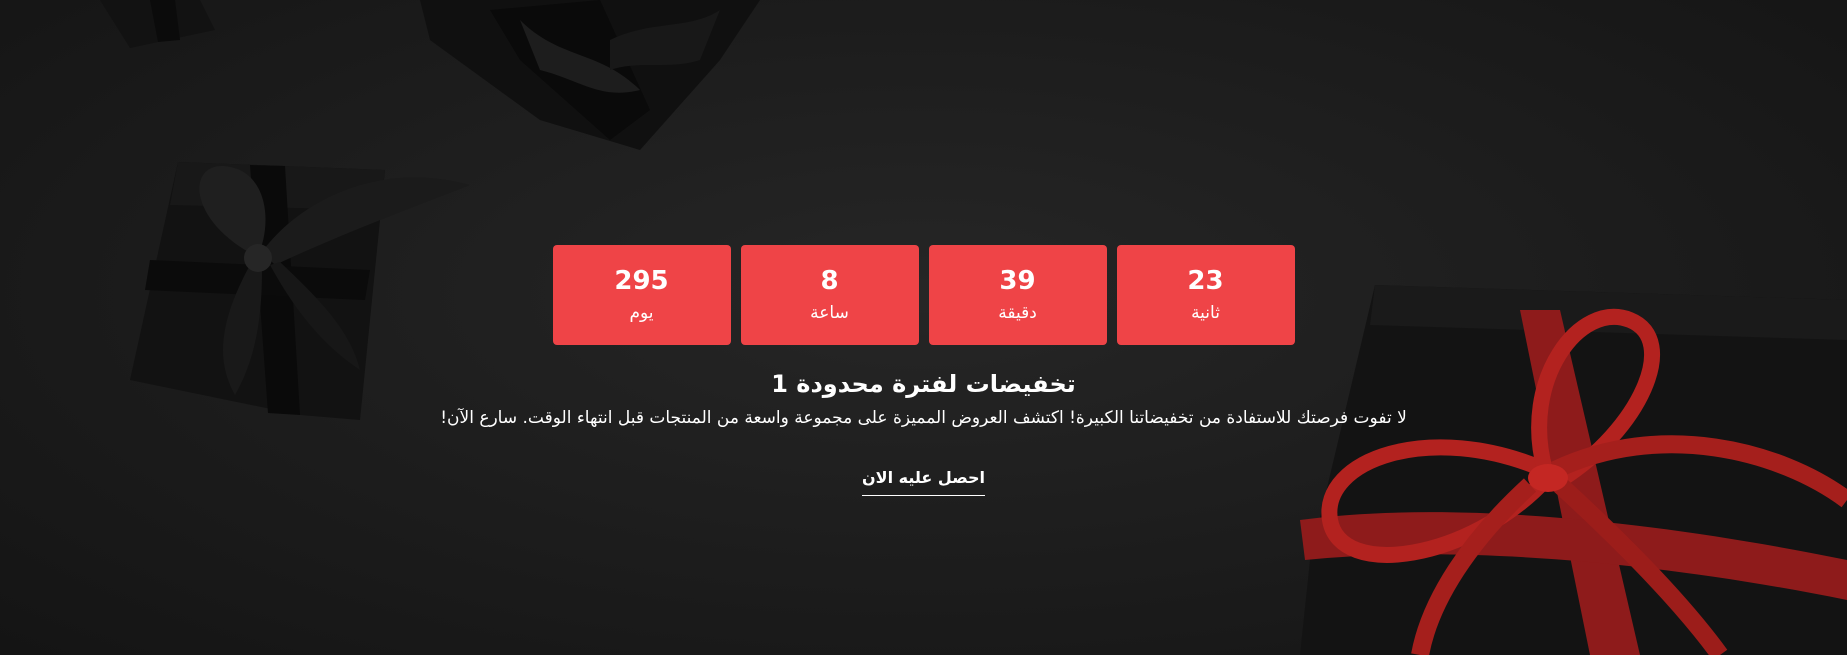 Image resolution: width=1847 pixels, height=655 pixels. I want to click on seconds-label: ثانية, so click(1205, 313).